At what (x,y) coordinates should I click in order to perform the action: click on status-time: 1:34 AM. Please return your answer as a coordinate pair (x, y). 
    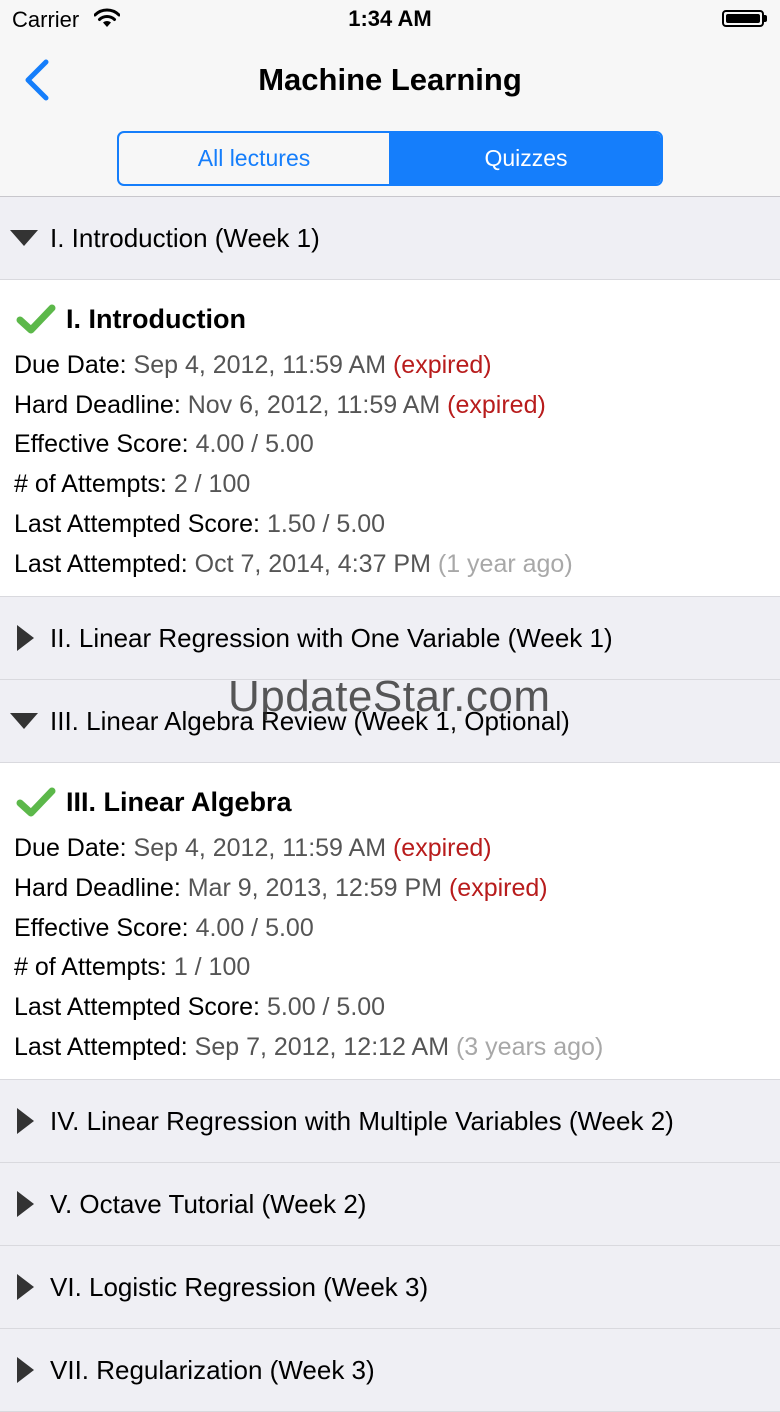
    Looking at the image, I should click on (390, 18).